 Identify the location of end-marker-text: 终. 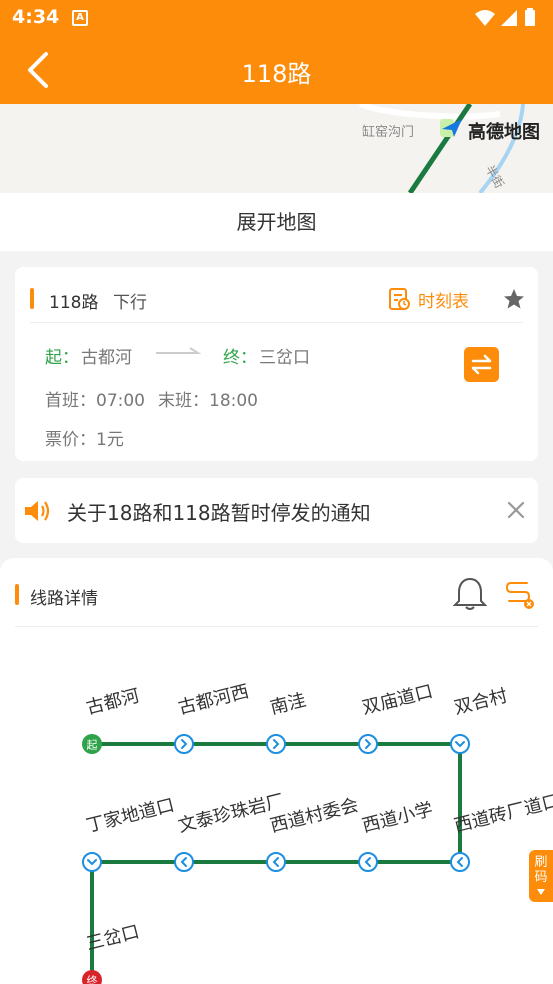
(92, 979).